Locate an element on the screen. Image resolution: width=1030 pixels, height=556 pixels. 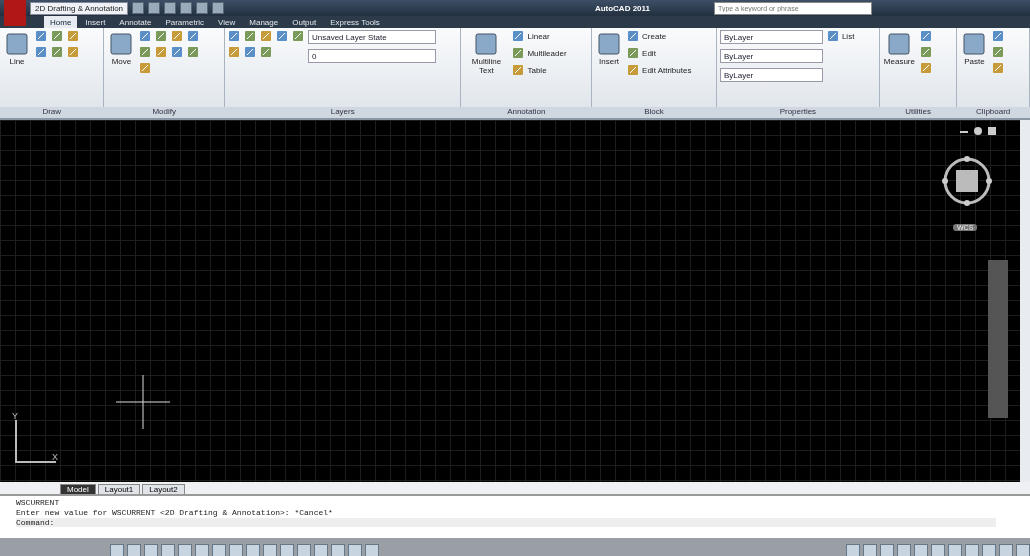
panel-title: Modify is located at coordinates (164, 112).